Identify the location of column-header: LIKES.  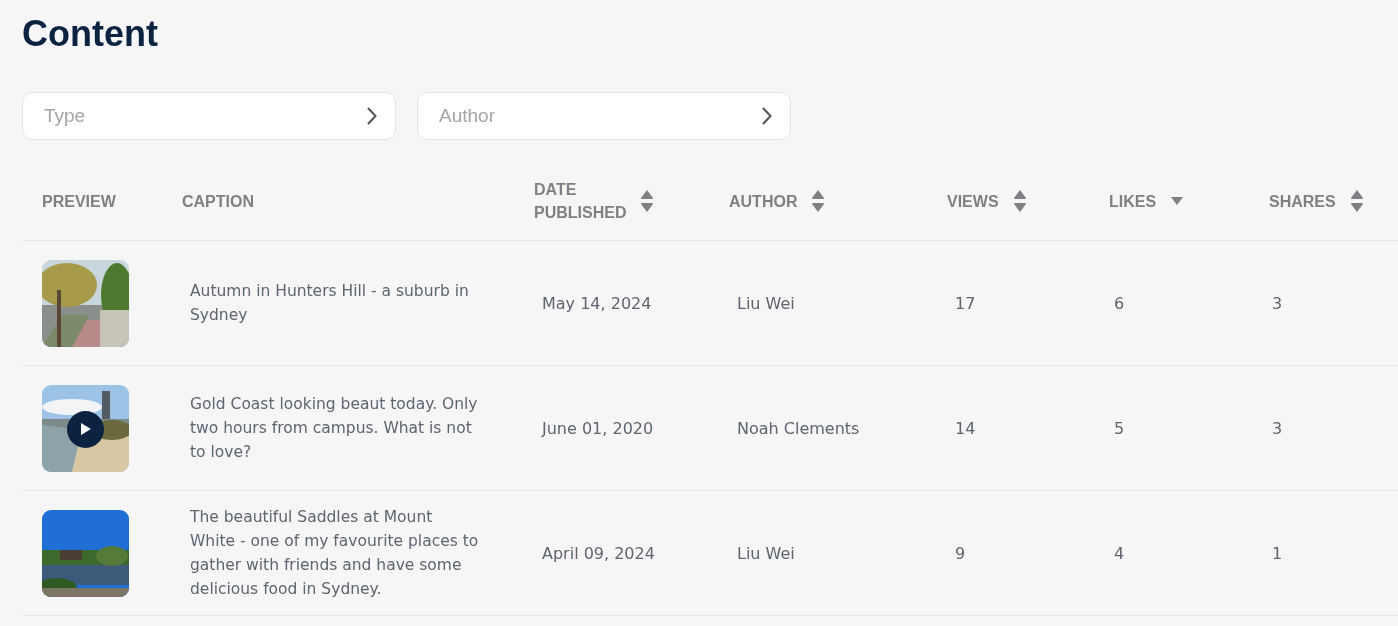
(1133, 201).